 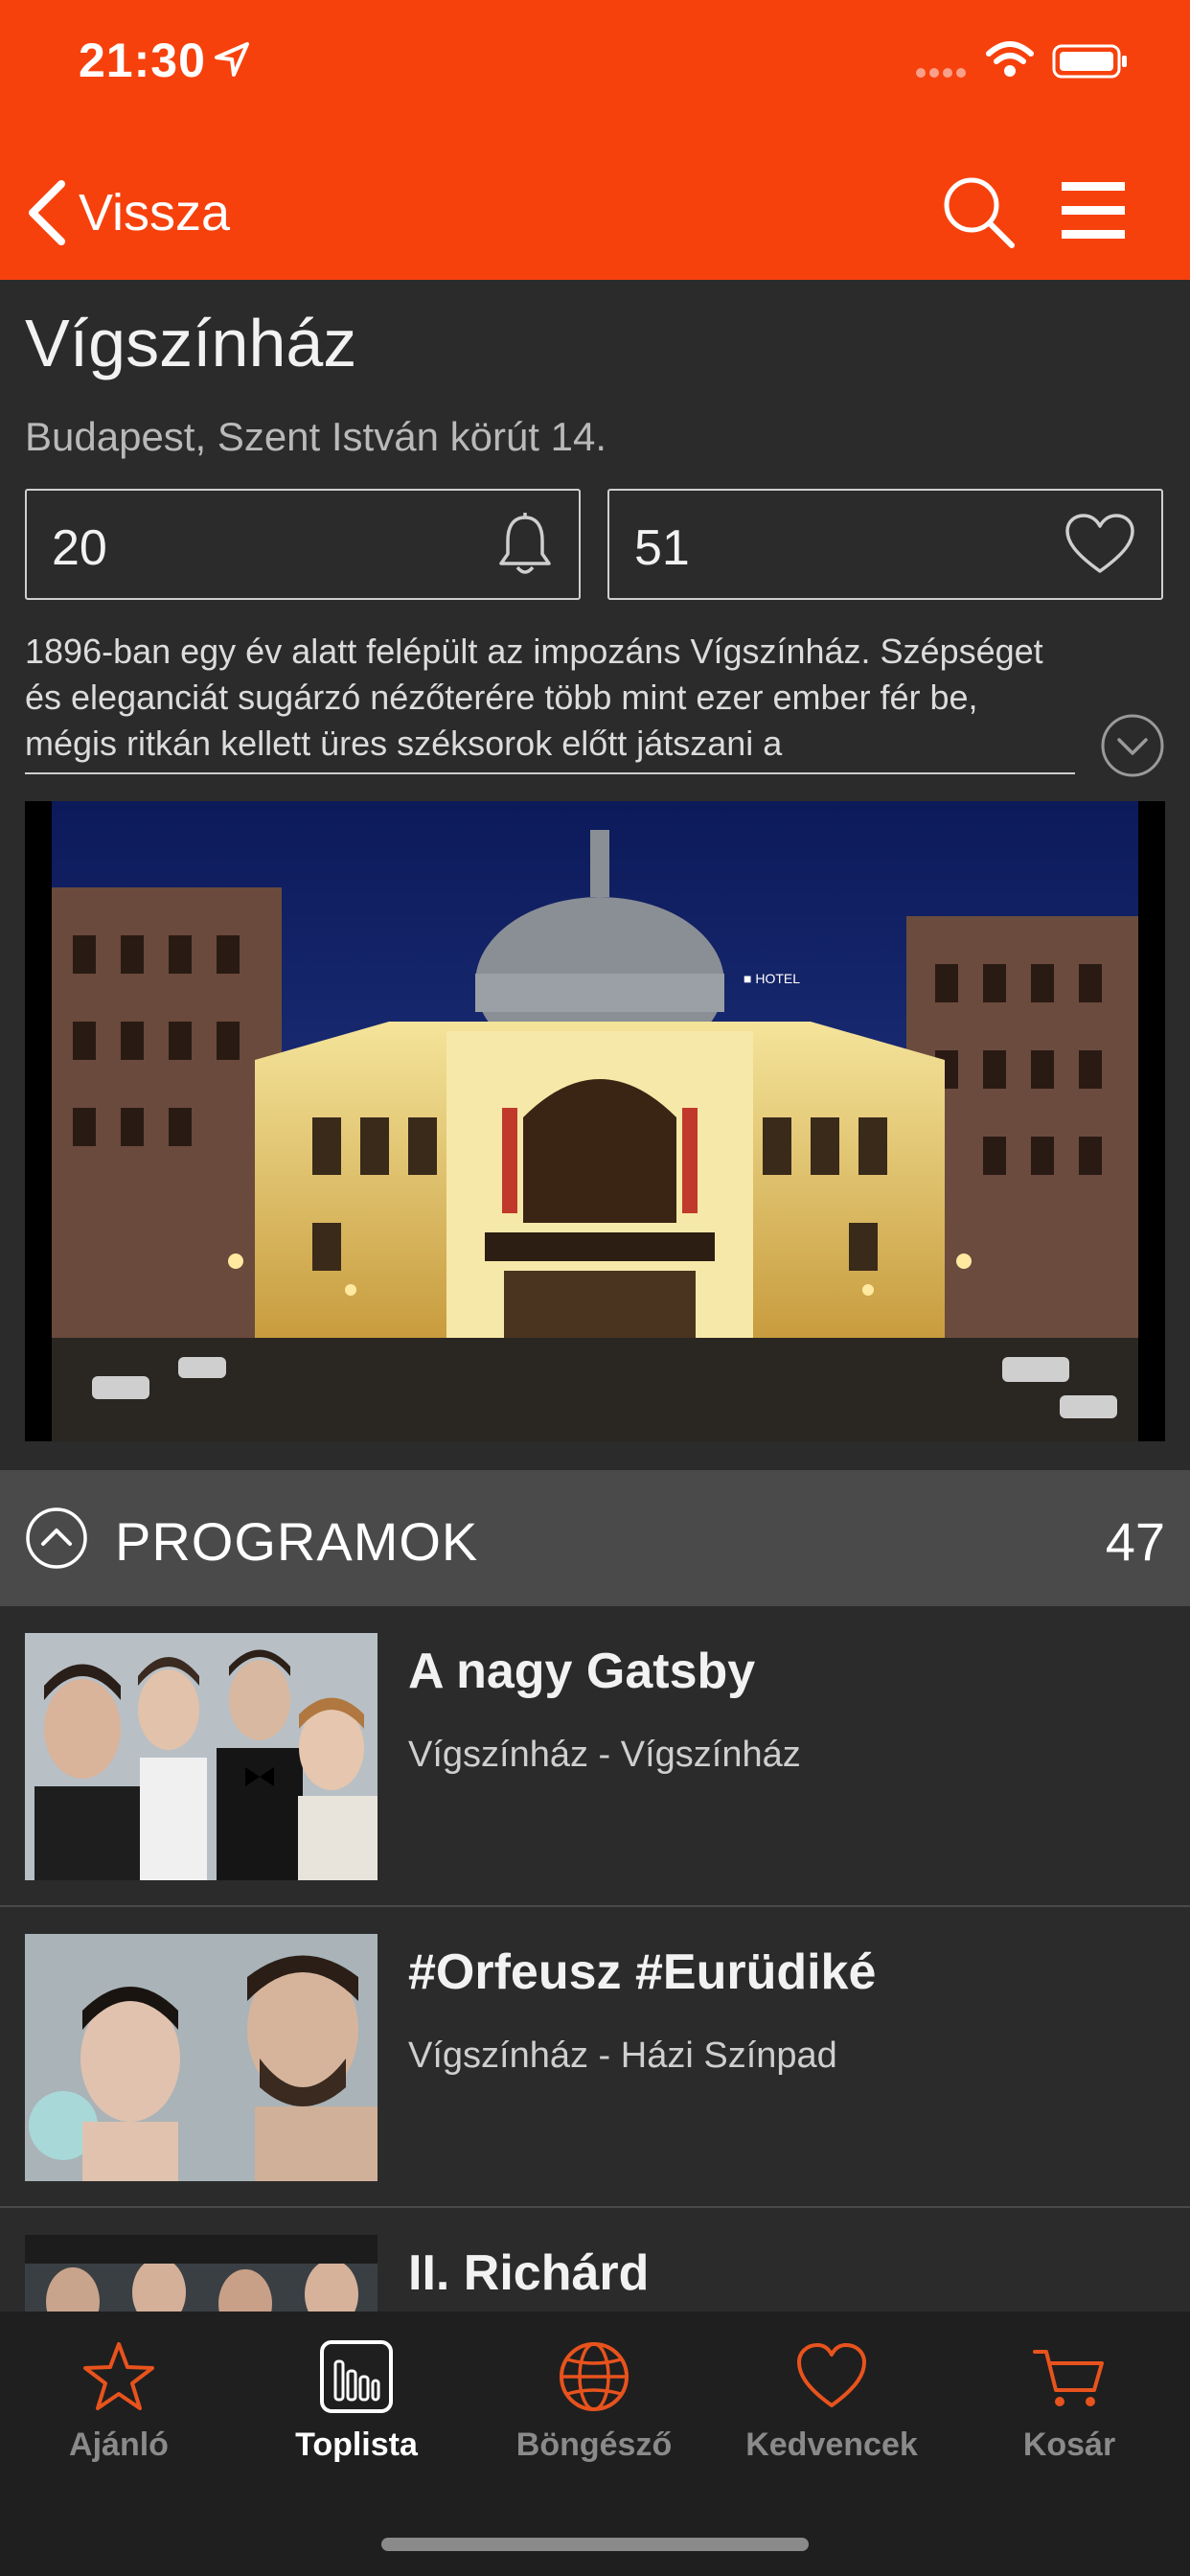 I want to click on star-icon, so click(x=119, y=2376).